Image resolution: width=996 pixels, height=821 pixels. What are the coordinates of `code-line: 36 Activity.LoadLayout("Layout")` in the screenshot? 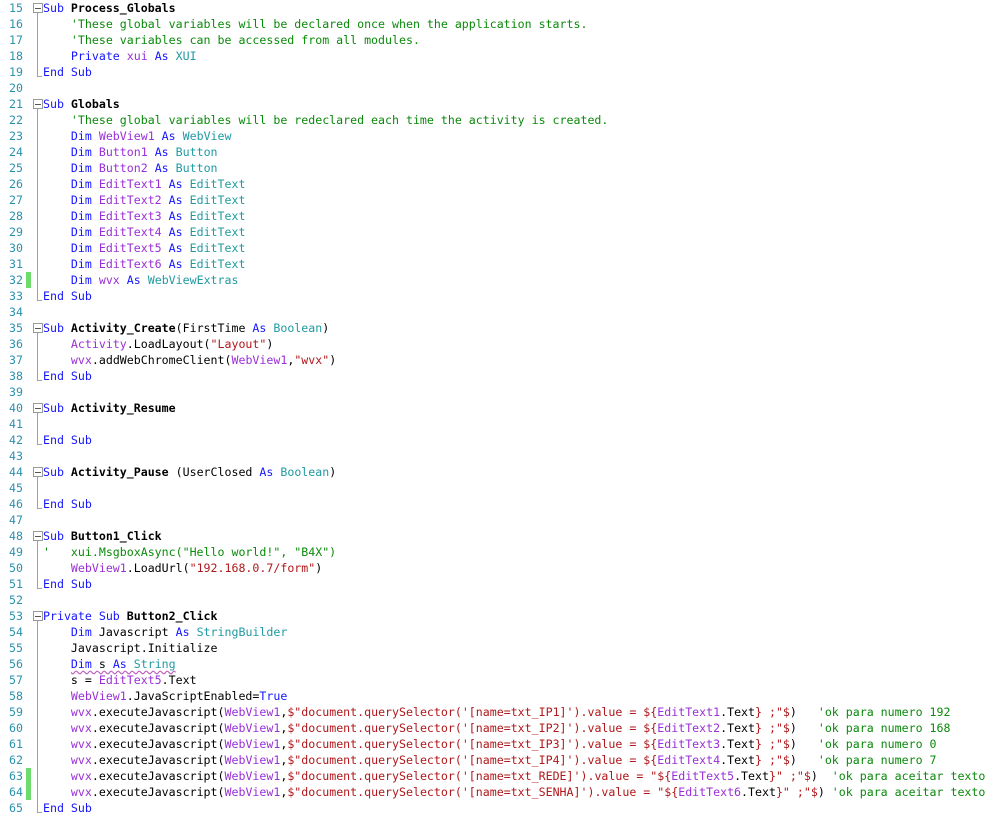 It's located at (498, 344).